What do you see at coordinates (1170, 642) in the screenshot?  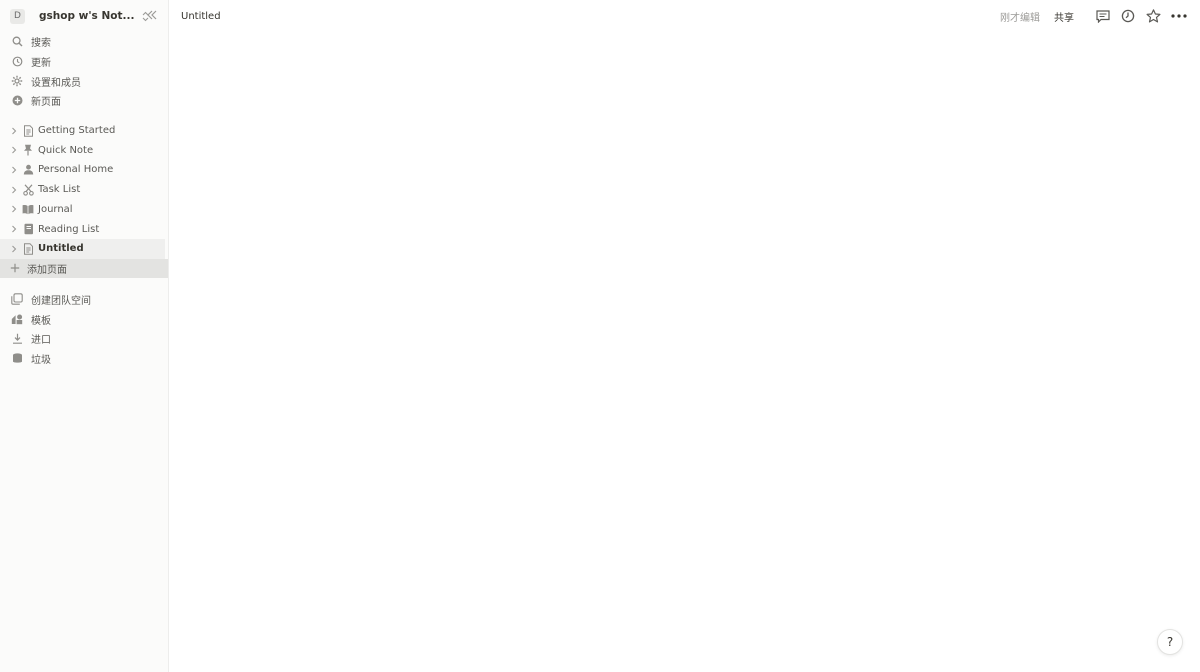 I see `help-button: ?` at bounding box center [1170, 642].